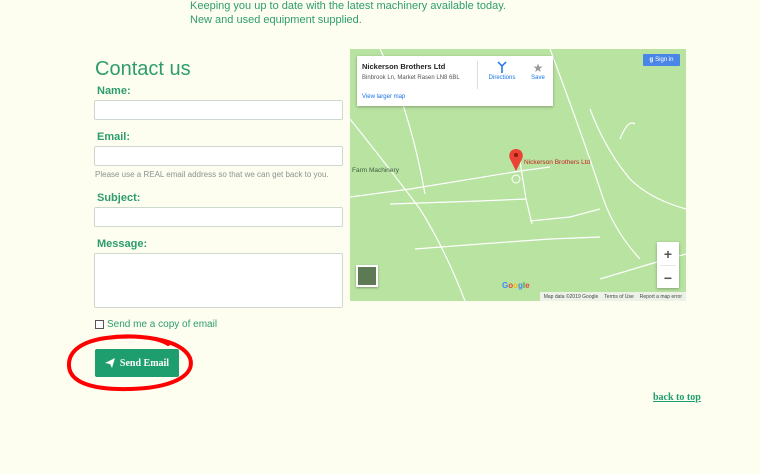 Image resolution: width=760 pixels, height=474 pixels. I want to click on zoom-out-button: −, so click(668, 277).